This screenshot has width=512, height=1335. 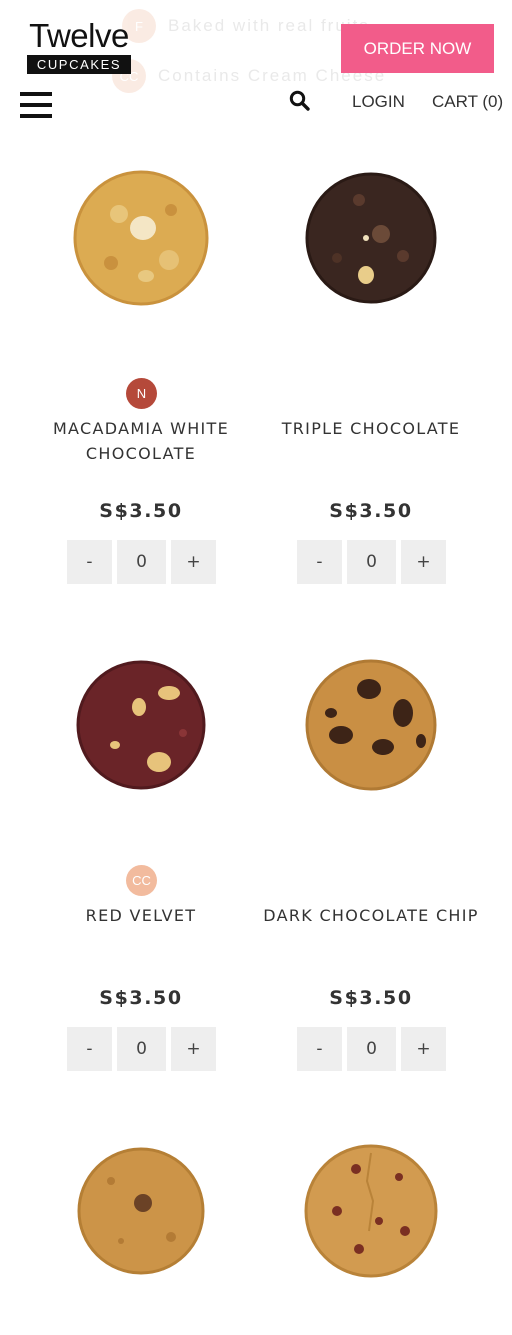 I want to click on order-now-button: ORDER NOW, so click(x=417, y=48).